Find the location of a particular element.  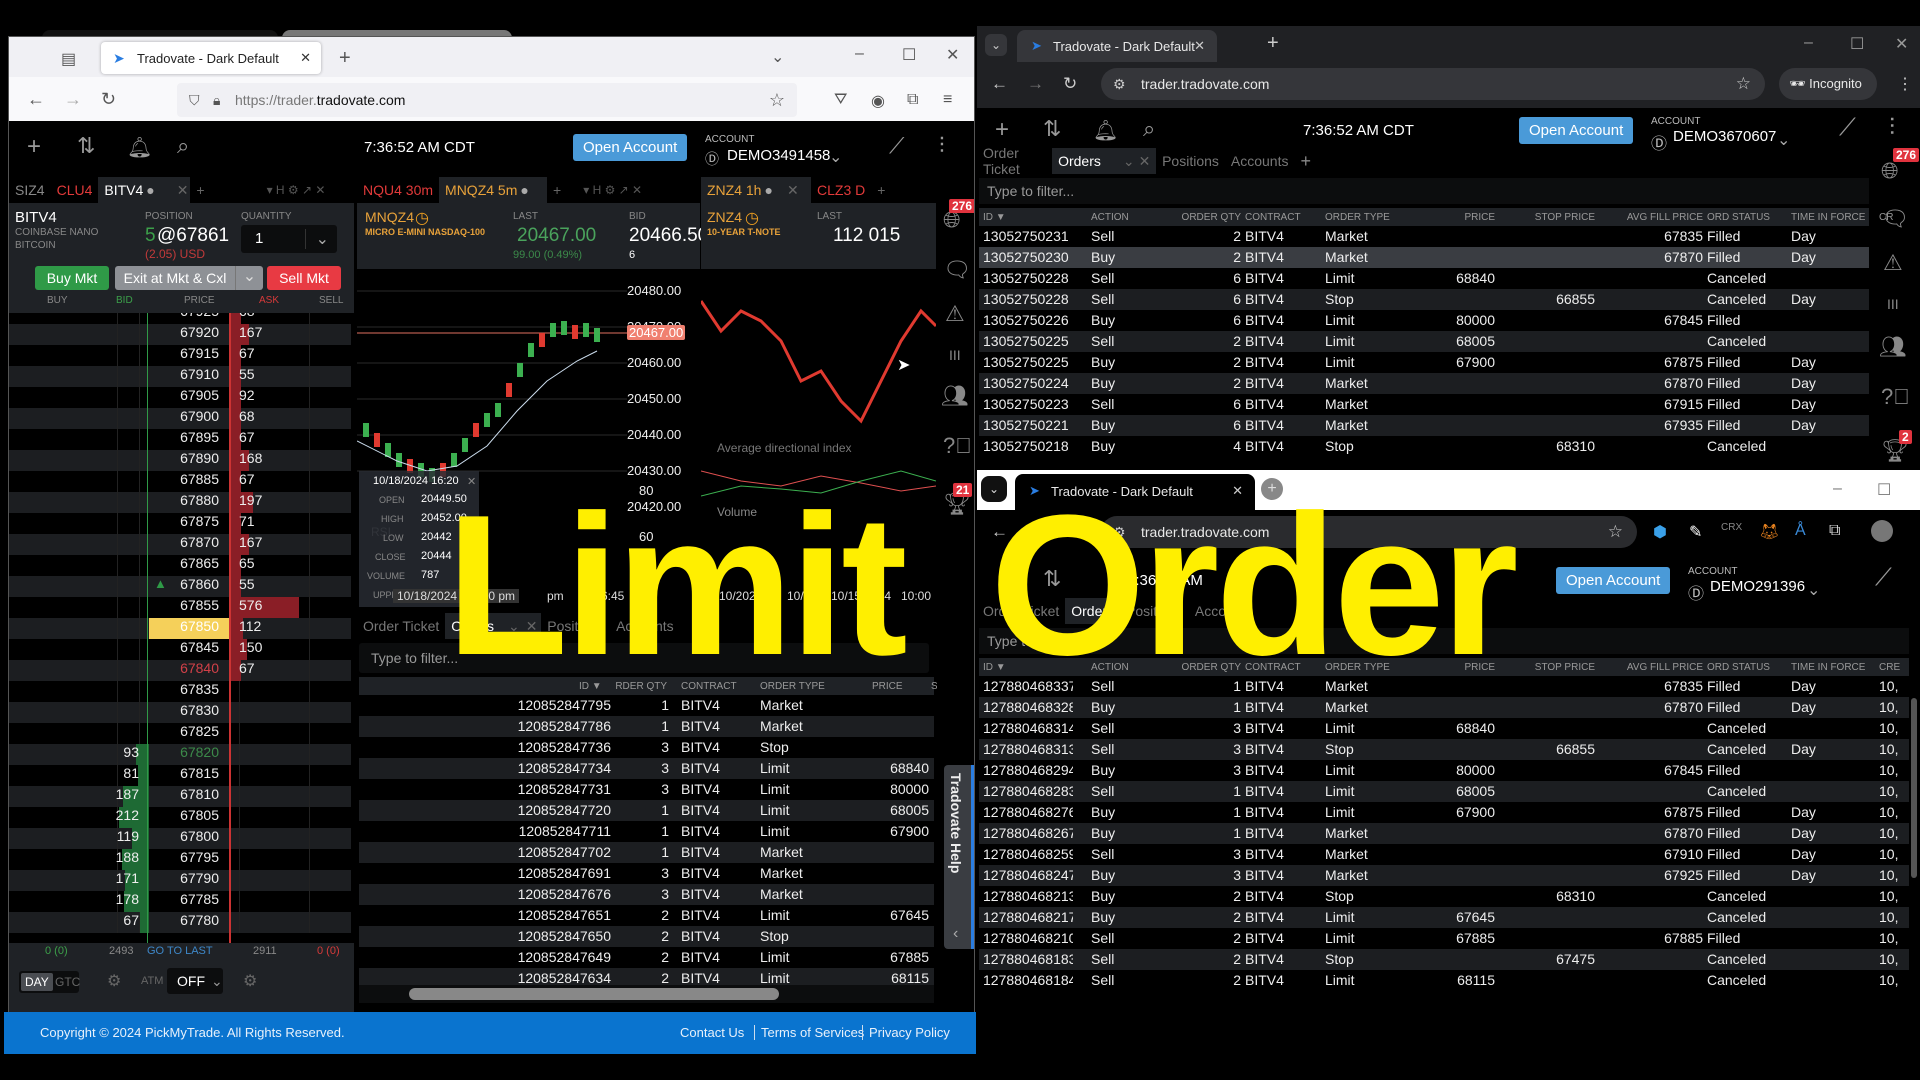

ladder-price: 67925 is located at coordinates (169, 316).